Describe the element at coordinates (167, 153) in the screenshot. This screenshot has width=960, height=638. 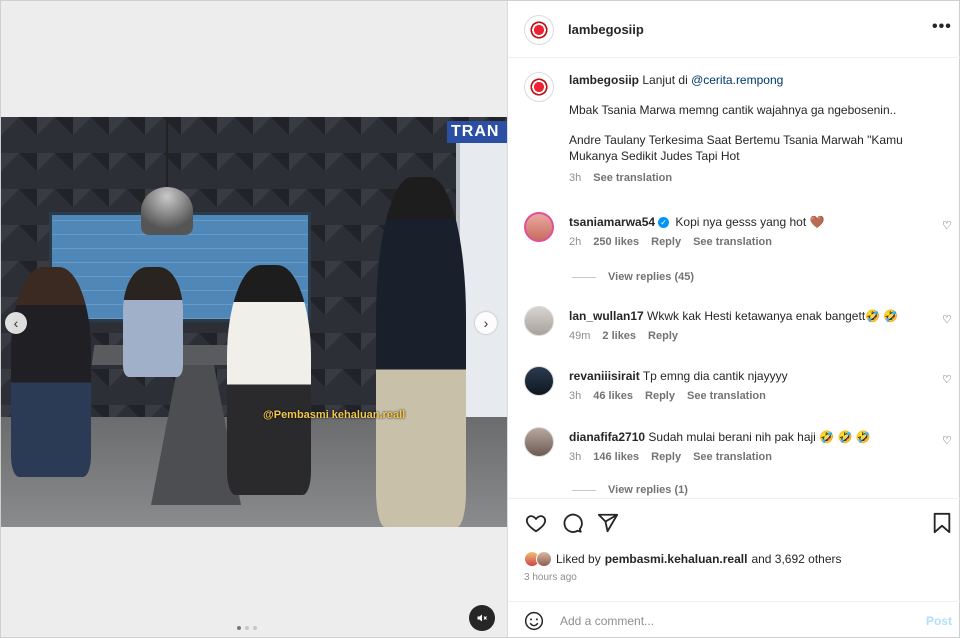
I see `video-scene-lamp-cord` at that location.